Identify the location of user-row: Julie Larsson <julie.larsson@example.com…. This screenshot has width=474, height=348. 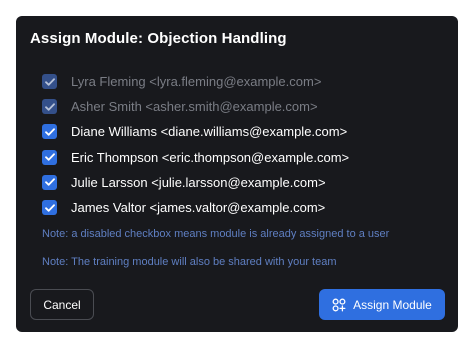
(242, 182).